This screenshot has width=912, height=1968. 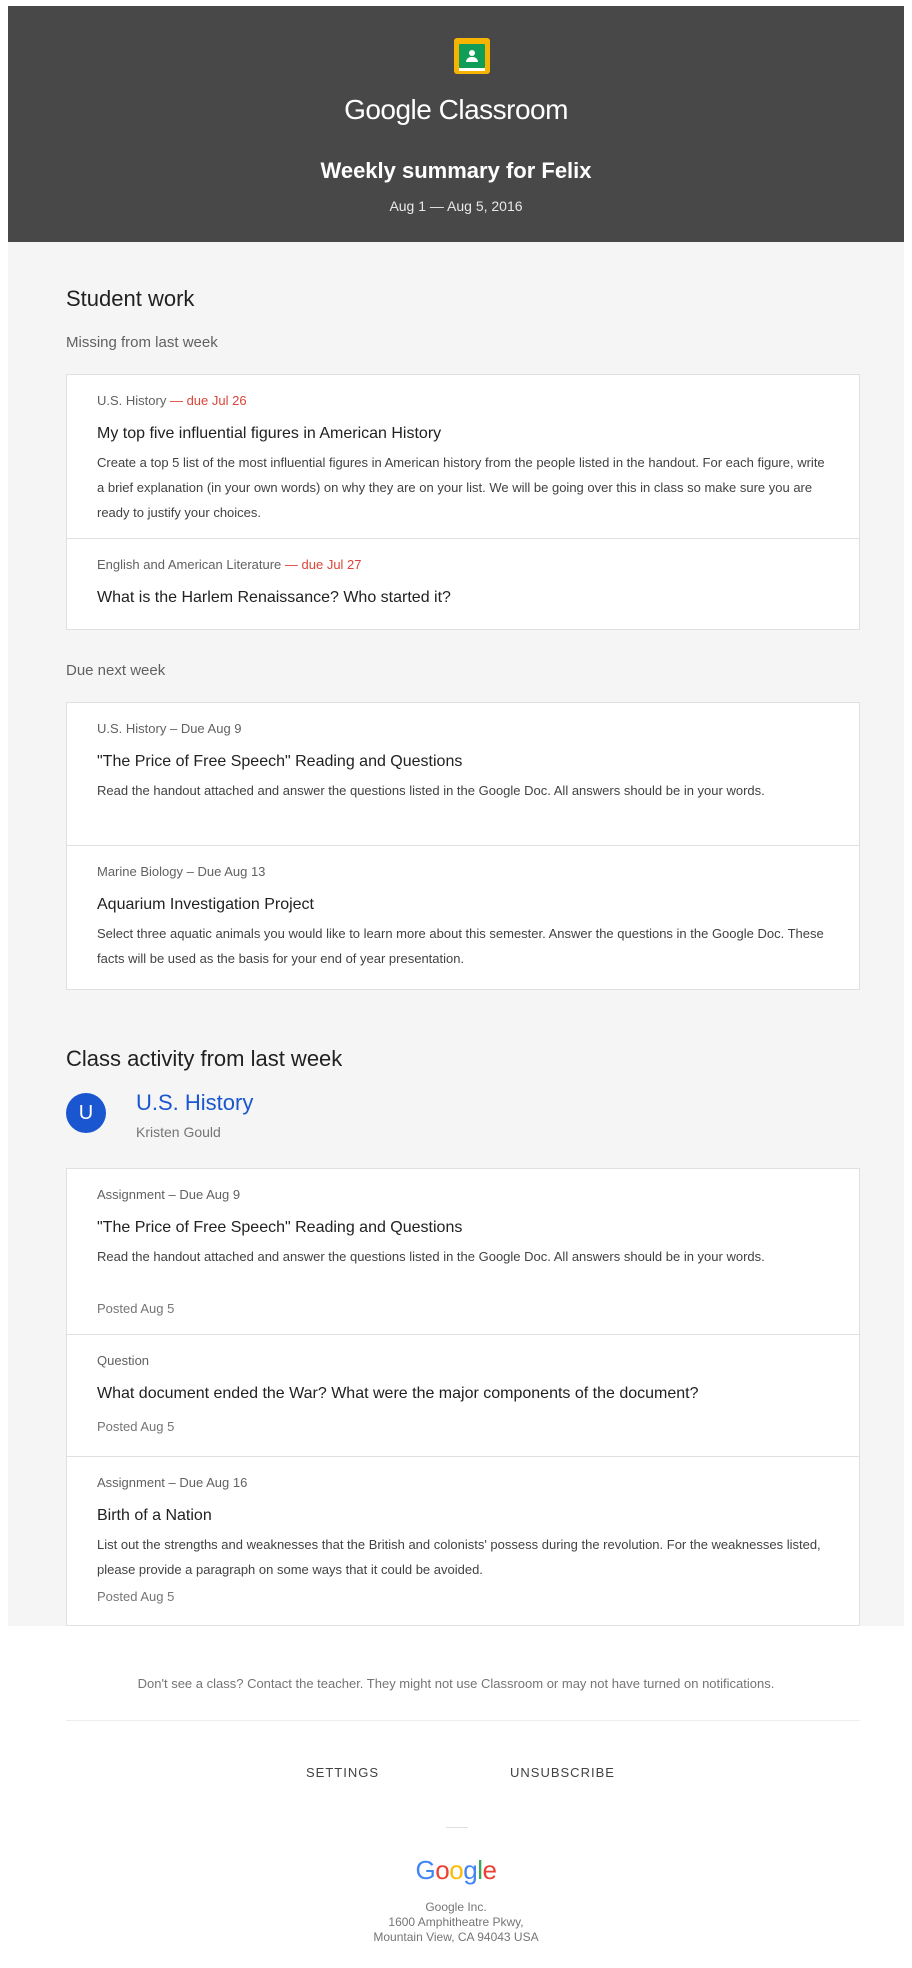 I want to click on item-meta: U.S. History — due Jul 26, so click(x=172, y=400).